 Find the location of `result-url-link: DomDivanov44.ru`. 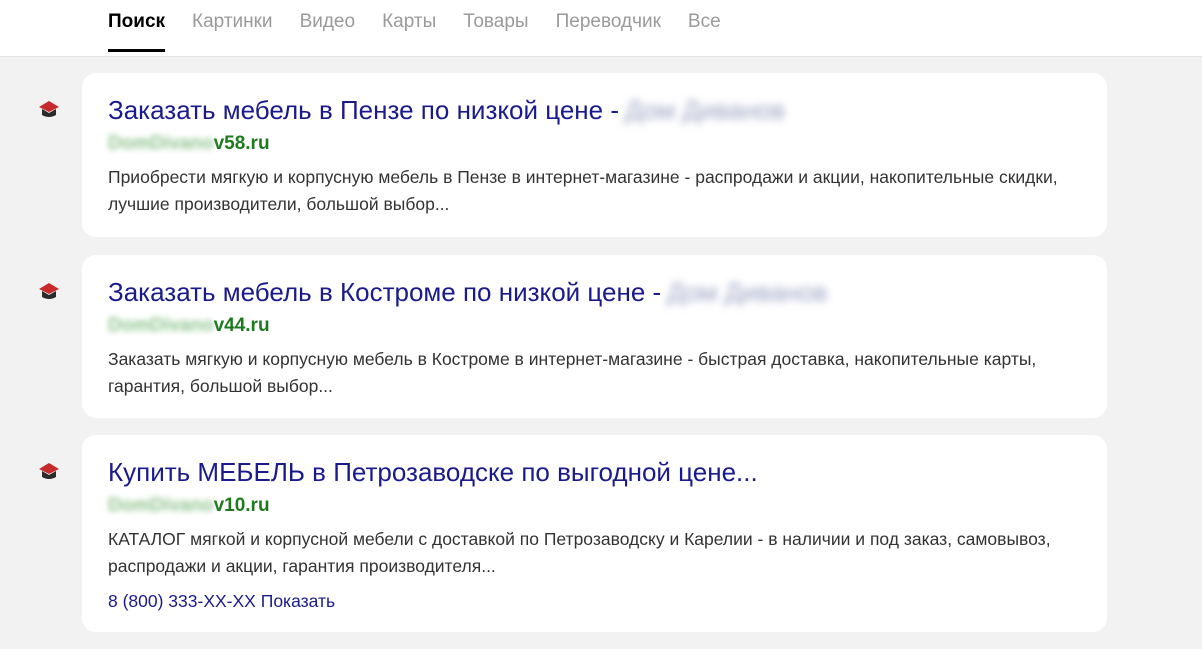

result-url-link: DomDivanov44.ru is located at coordinates (189, 326).